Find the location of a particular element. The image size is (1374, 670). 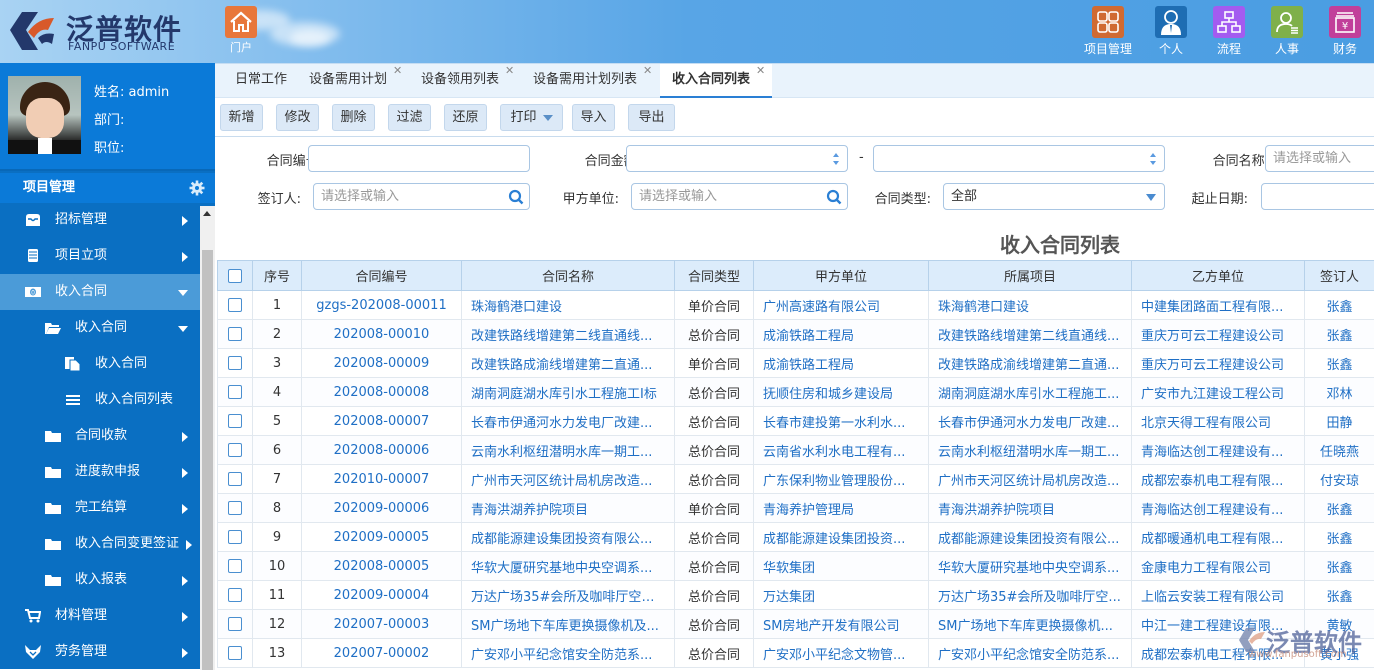

cell-party-a: 万达集团 is located at coordinates (841, 595).